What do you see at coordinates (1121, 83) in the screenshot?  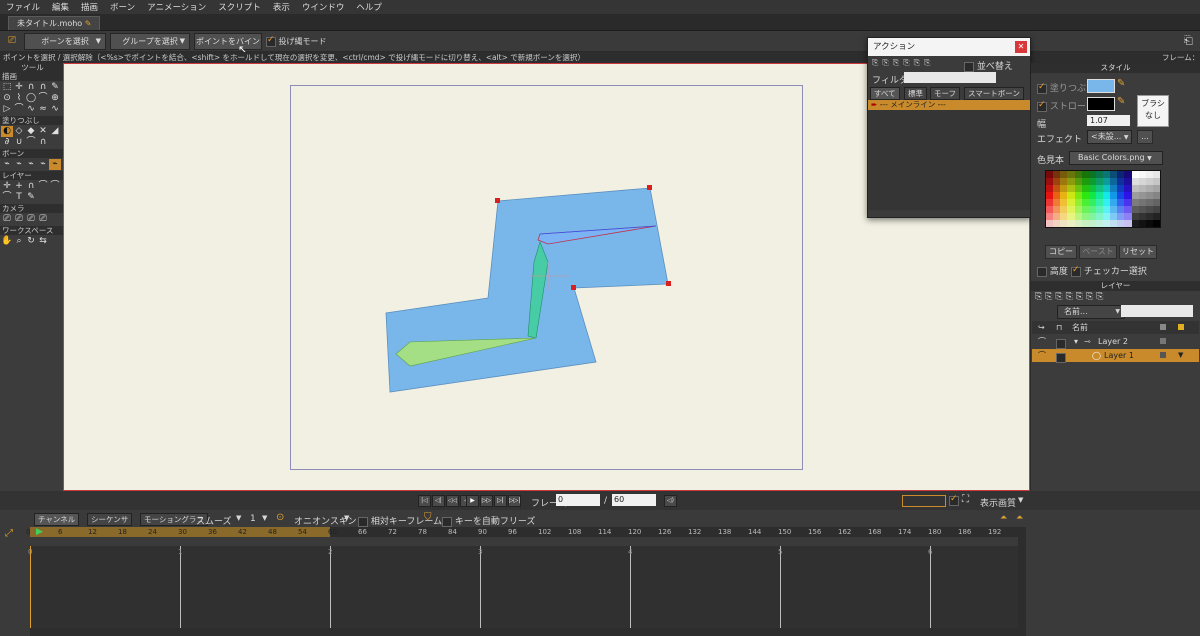 I see `brush-icon: ✎` at bounding box center [1121, 83].